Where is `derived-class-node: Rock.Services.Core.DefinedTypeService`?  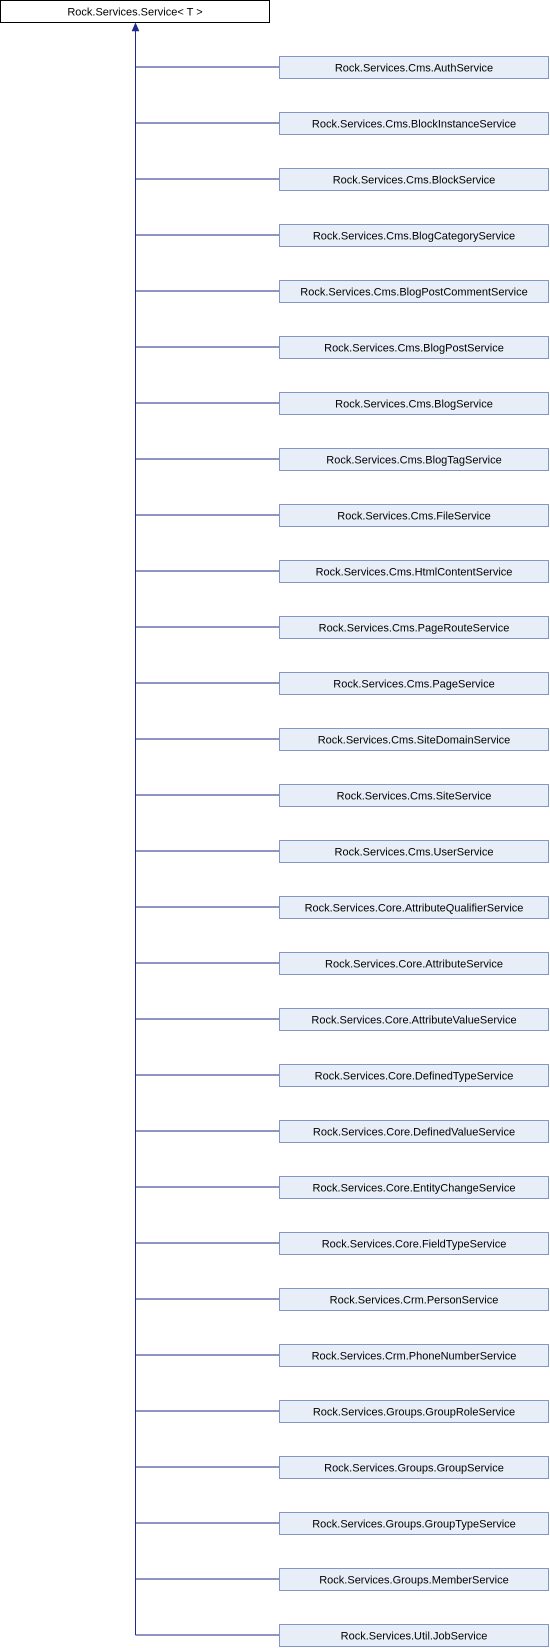 derived-class-node: Rock.Services.Core.DefinedTypeService is located at coordinates (414, 1075).